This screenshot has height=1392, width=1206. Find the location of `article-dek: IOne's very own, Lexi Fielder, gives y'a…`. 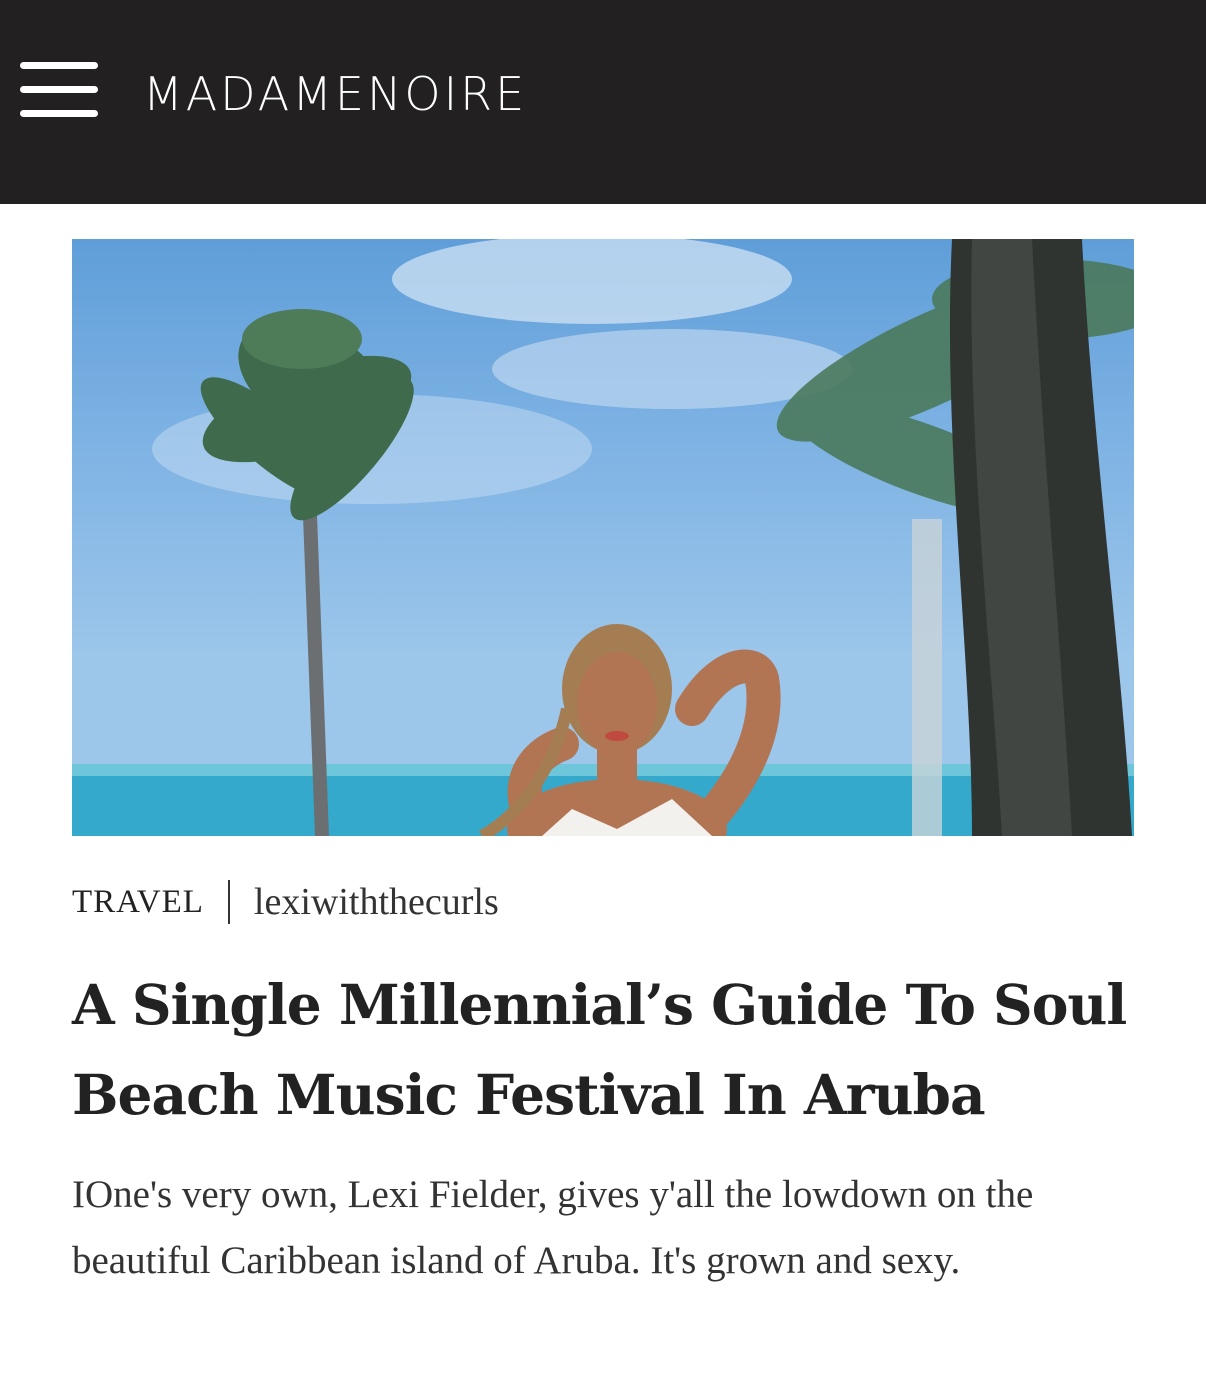

article-dek: IOne's very own, Lexi Fielder, gives y'a… is located at coordinates (553, 1227).